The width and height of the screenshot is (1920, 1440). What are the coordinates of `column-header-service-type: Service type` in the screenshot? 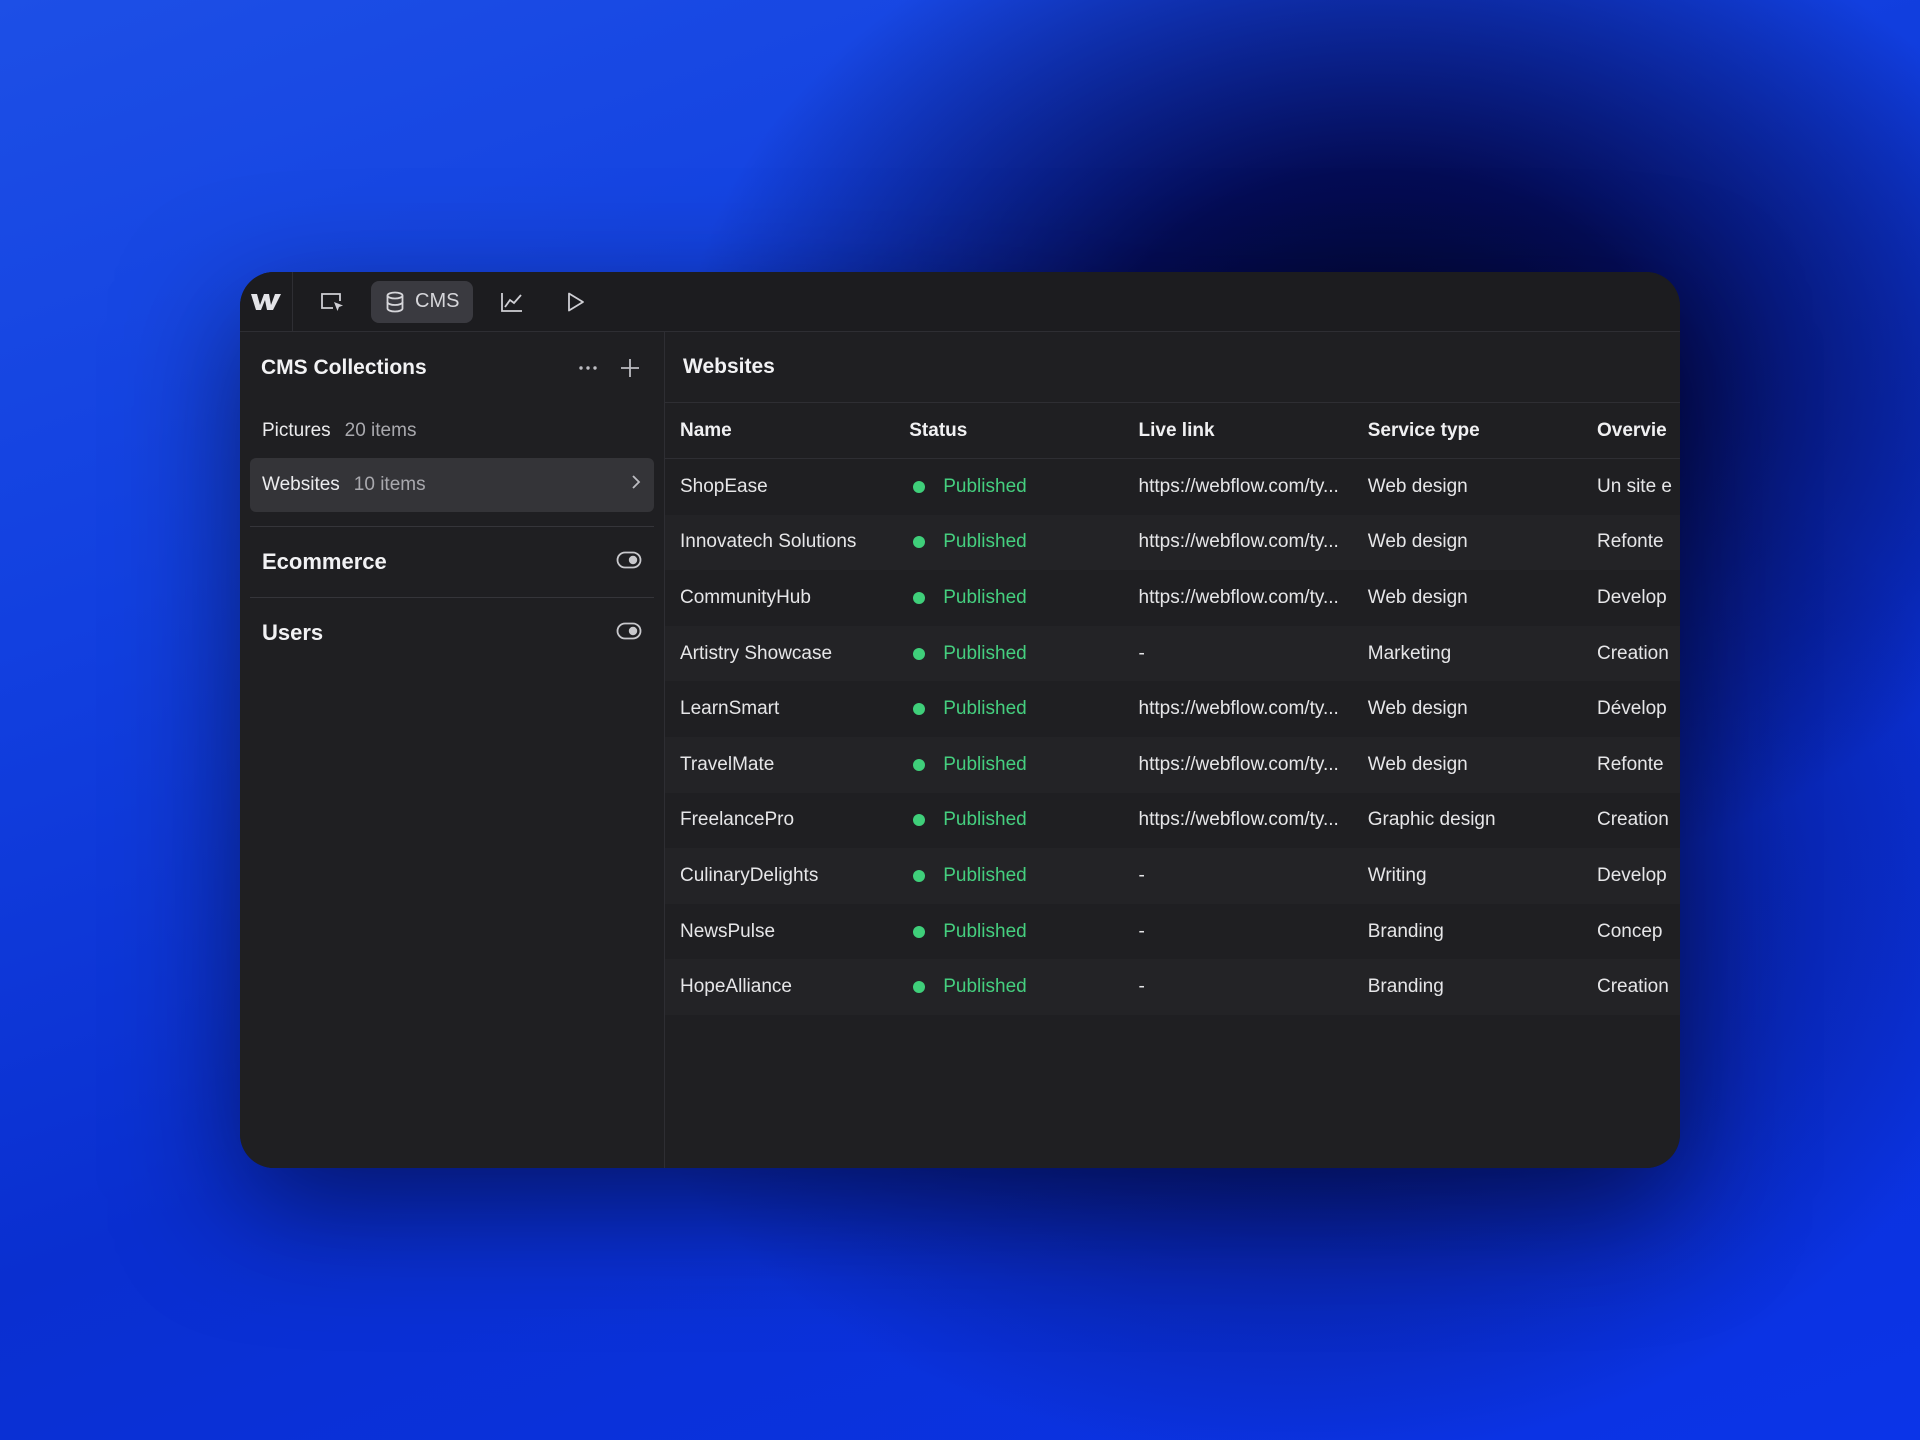 It's located at (1482, 431).